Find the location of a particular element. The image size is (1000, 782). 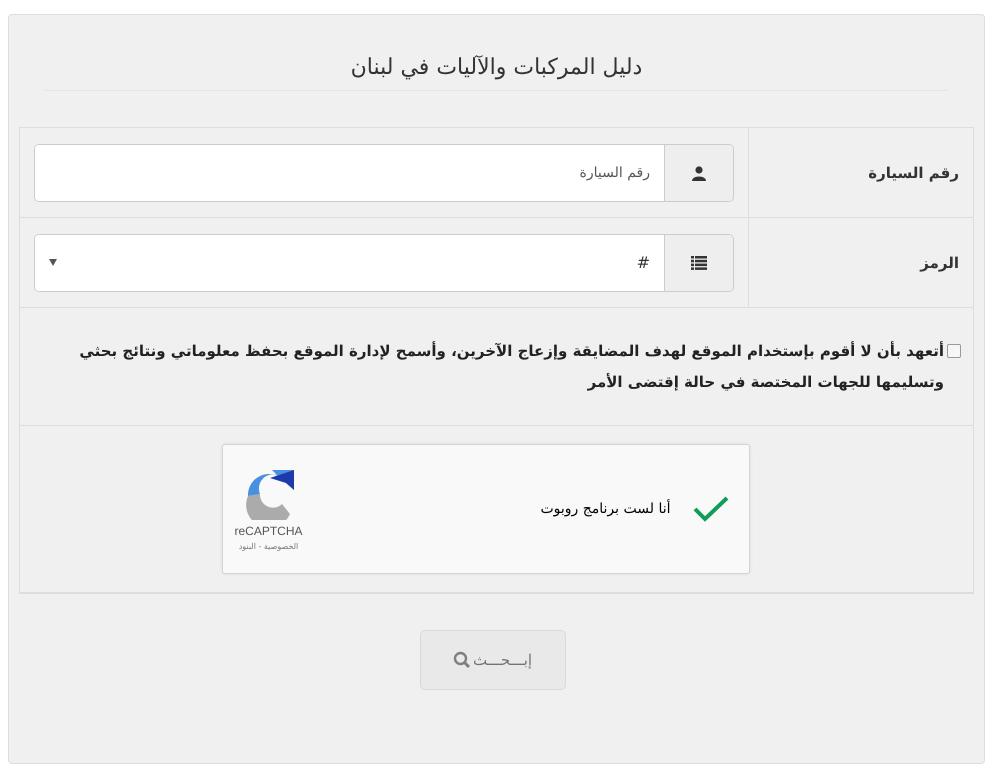

field-label: رقم السيارة is located at coordinates (860, 172).